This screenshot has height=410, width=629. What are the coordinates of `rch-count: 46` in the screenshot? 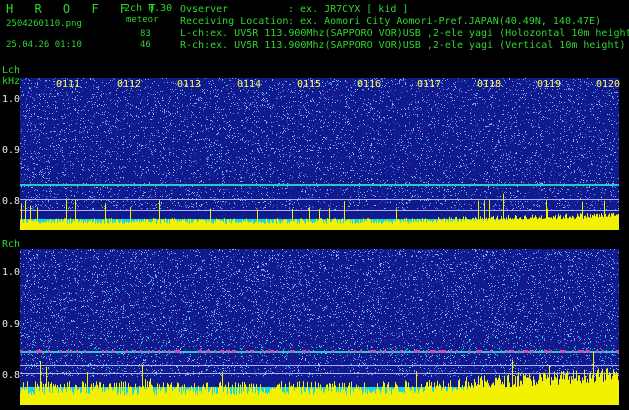 It's located at (145, 45).